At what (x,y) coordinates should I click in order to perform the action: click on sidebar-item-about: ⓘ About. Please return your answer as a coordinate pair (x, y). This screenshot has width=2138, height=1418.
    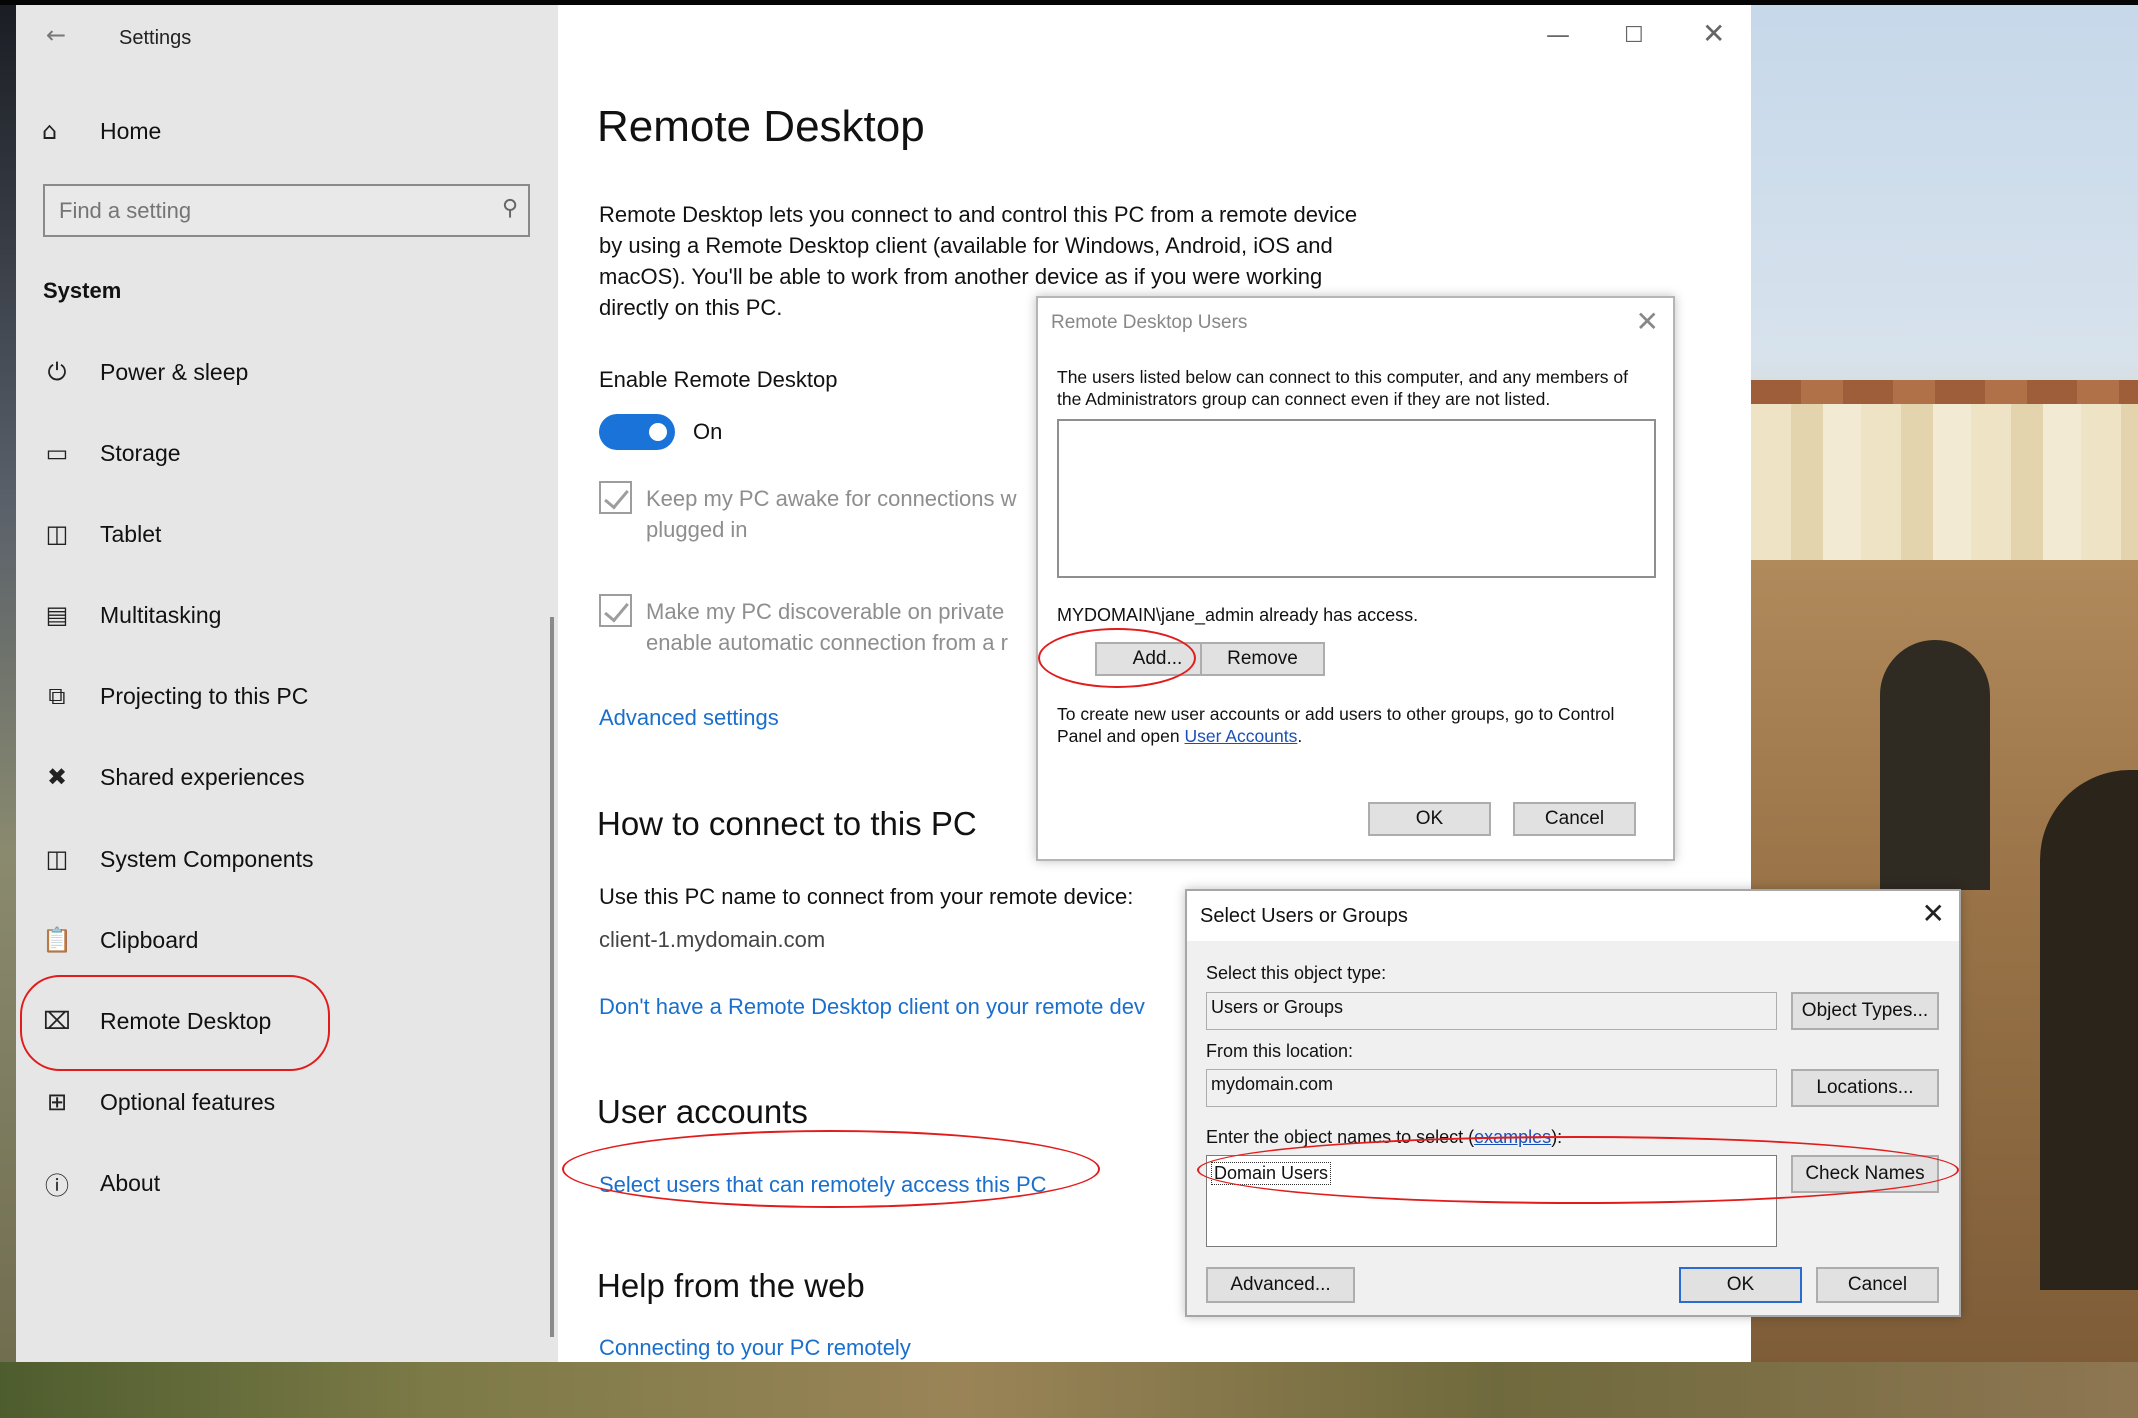
    Looking at the image, I should click on (101, 1183).